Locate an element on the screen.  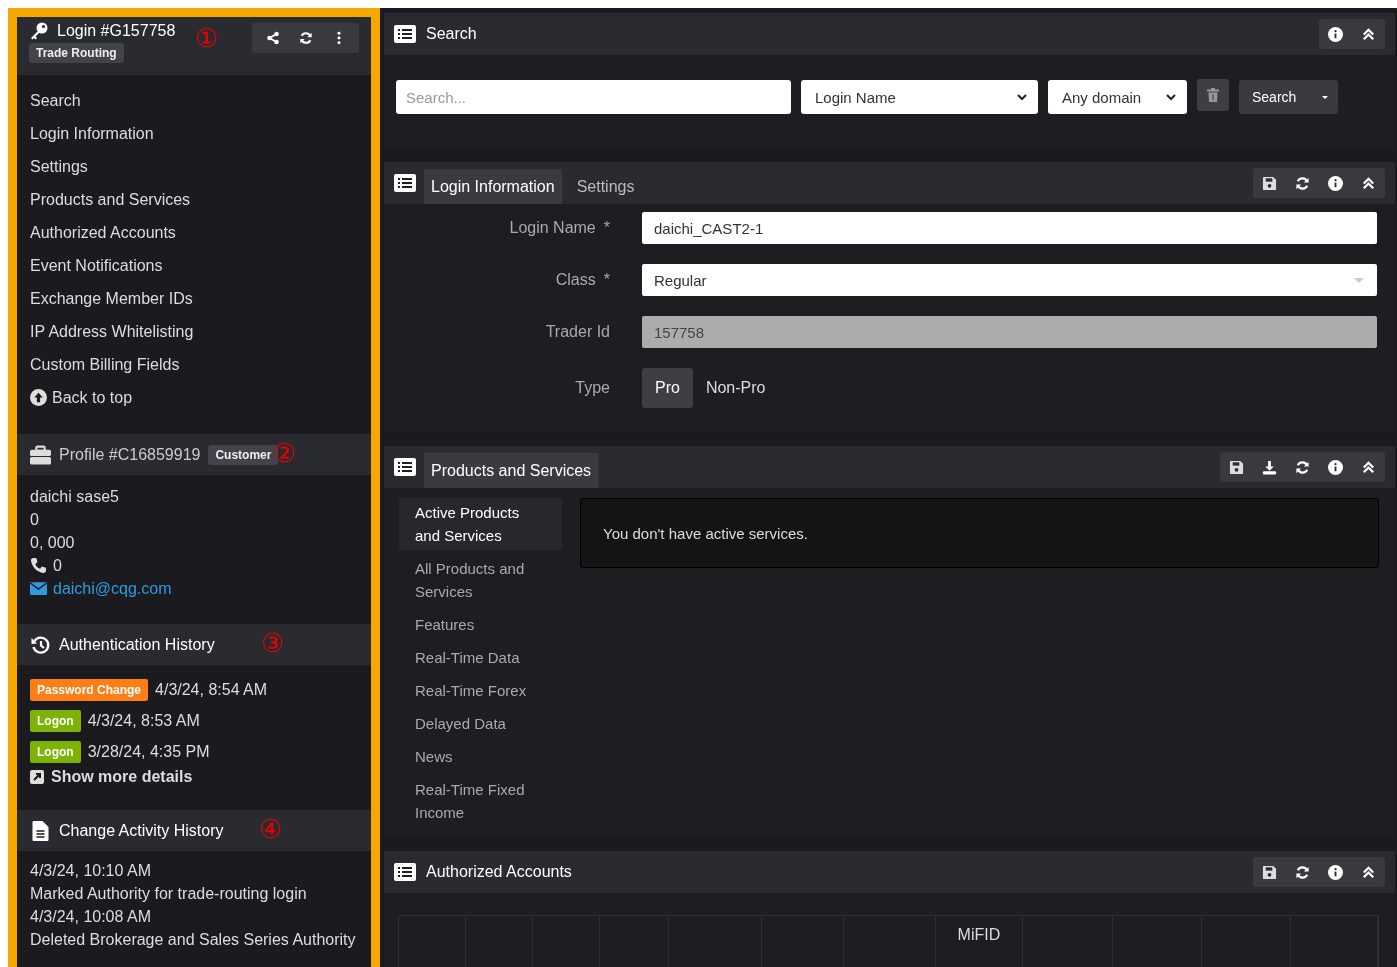
profile-text: 0, 000 is located at coordinates (53, 543).